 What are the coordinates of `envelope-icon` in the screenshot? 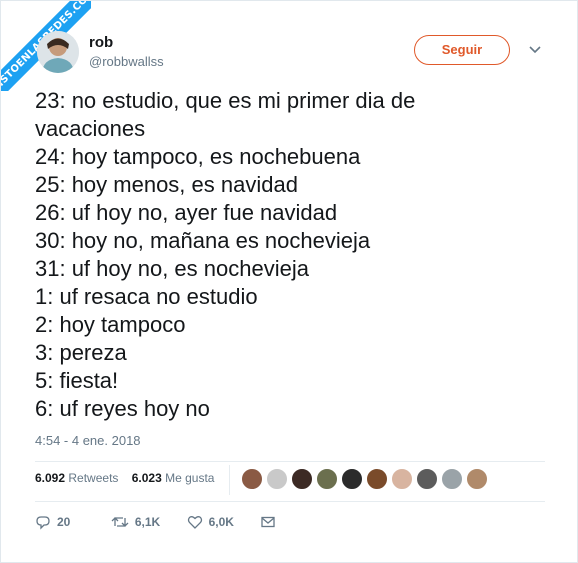 It's located at (268, 521).